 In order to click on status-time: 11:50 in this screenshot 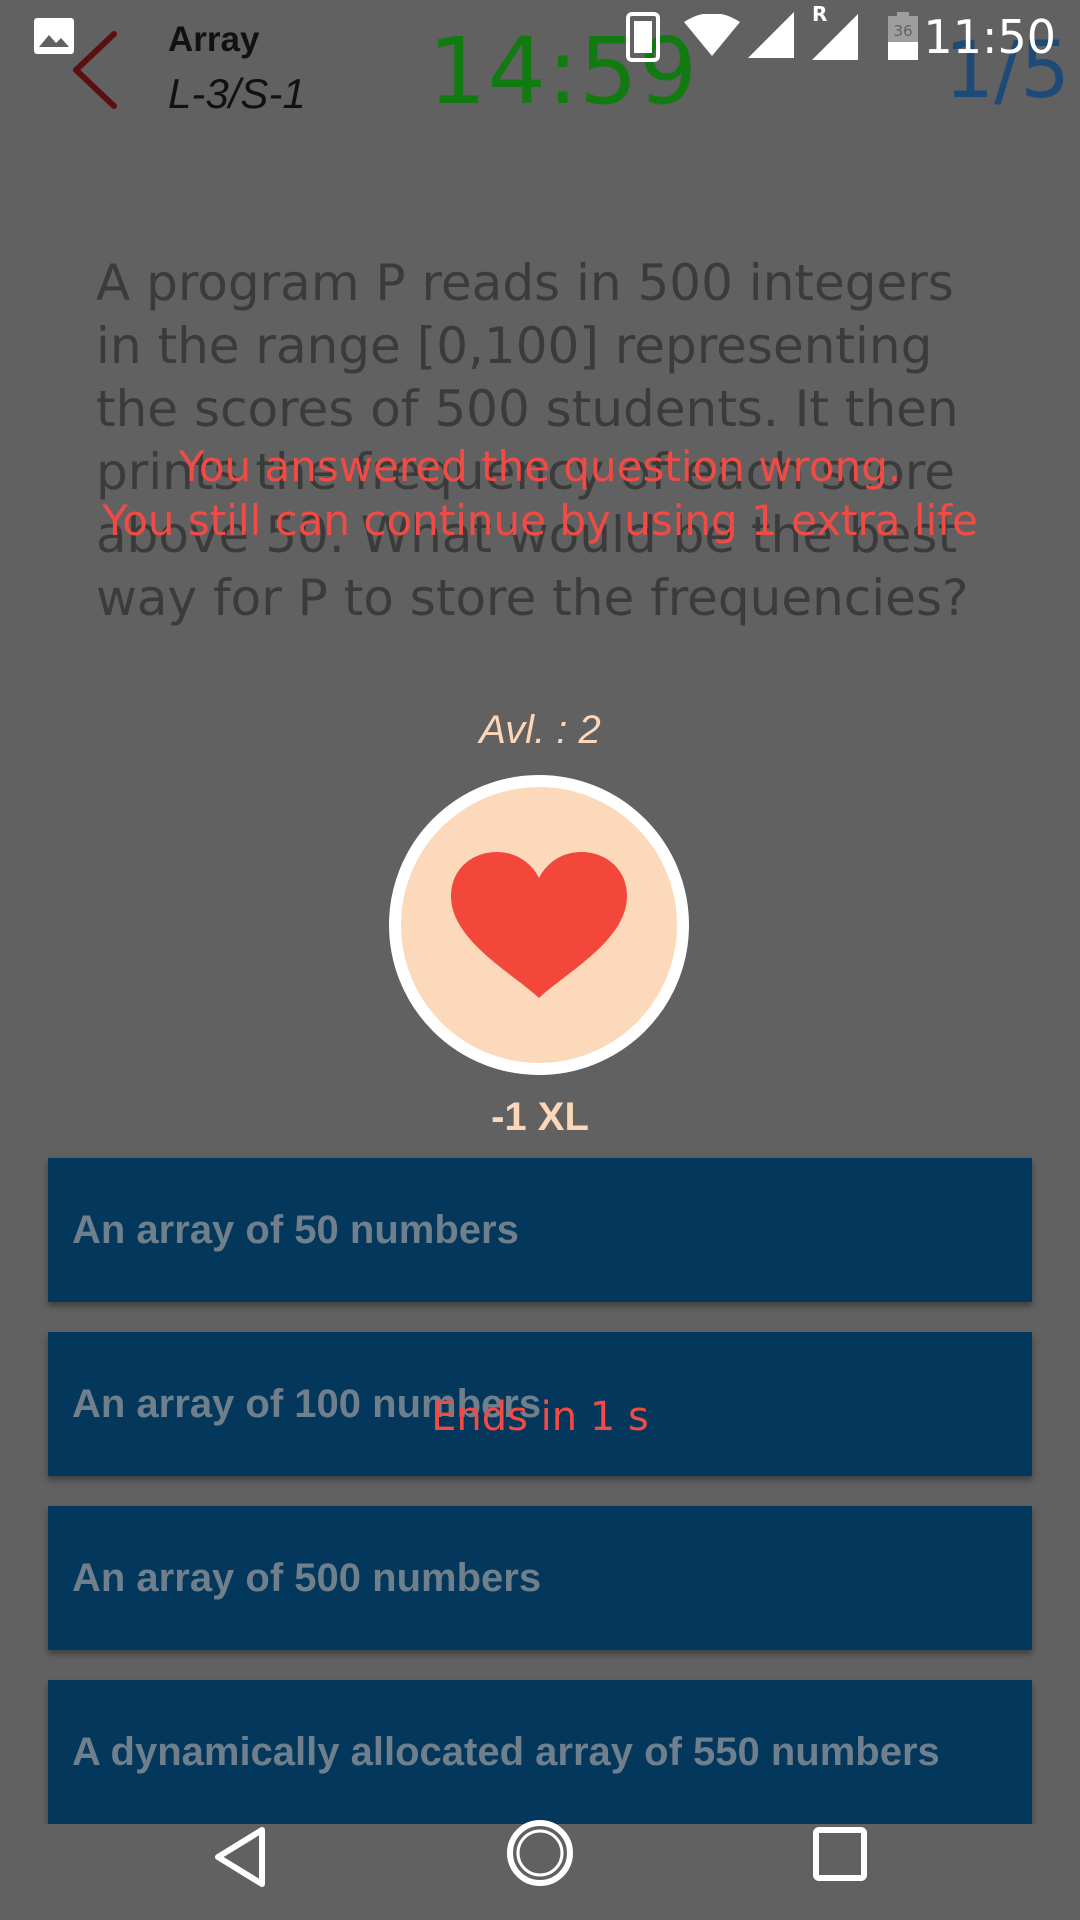, I will do `click(989, 37)`.